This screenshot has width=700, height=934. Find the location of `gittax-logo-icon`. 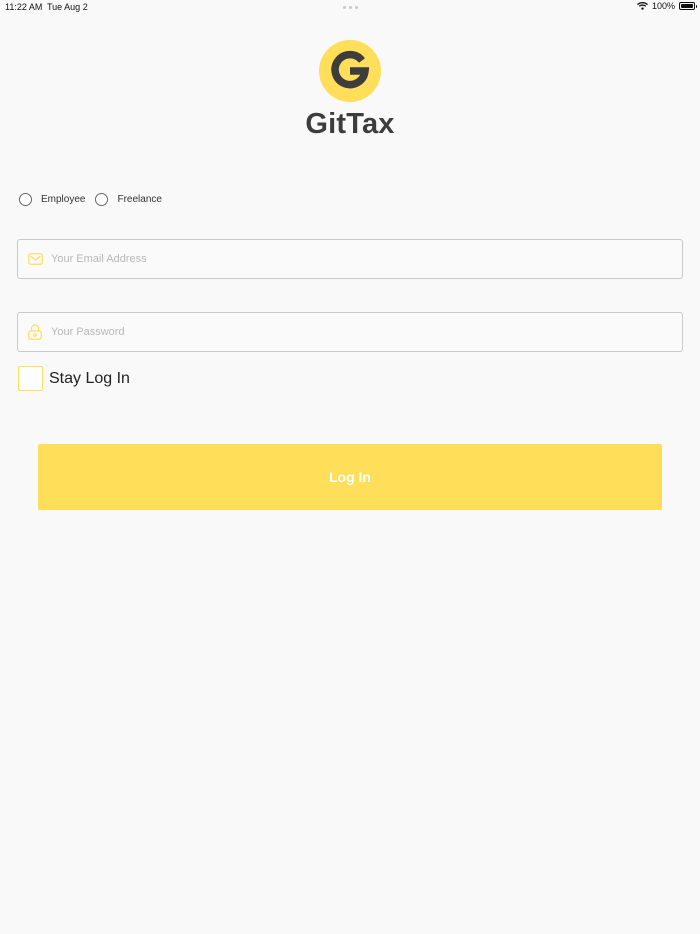

gittax-logo-icon is located at coordinates (350, 71).